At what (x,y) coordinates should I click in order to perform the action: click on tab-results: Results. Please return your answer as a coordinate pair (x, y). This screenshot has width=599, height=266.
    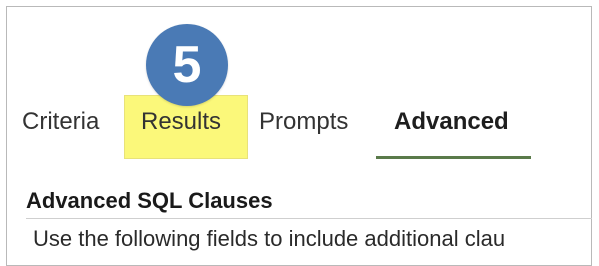
    Looking at the image, I should click on (181, 122).